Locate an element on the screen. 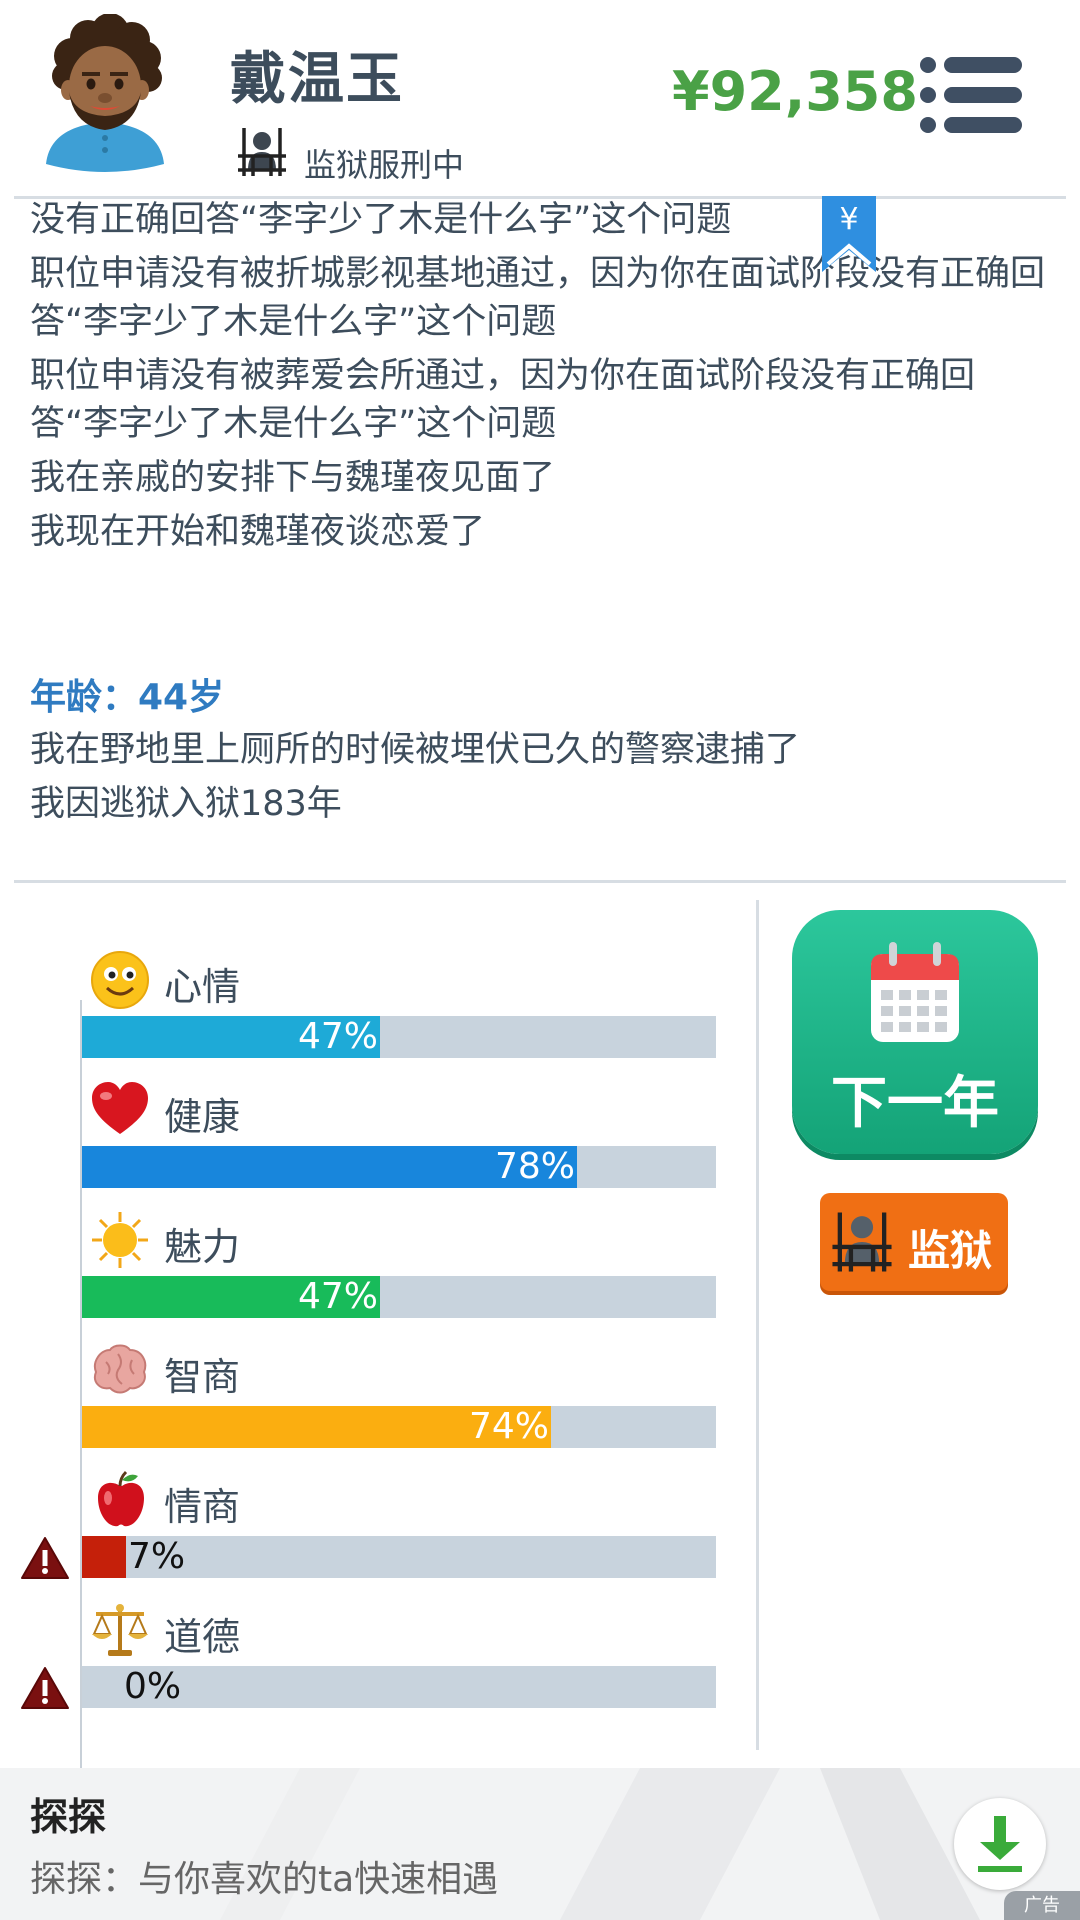 The image size is (1080, 1920). money-bookmark-tab: ¥ is located at coordinates (849, 234).